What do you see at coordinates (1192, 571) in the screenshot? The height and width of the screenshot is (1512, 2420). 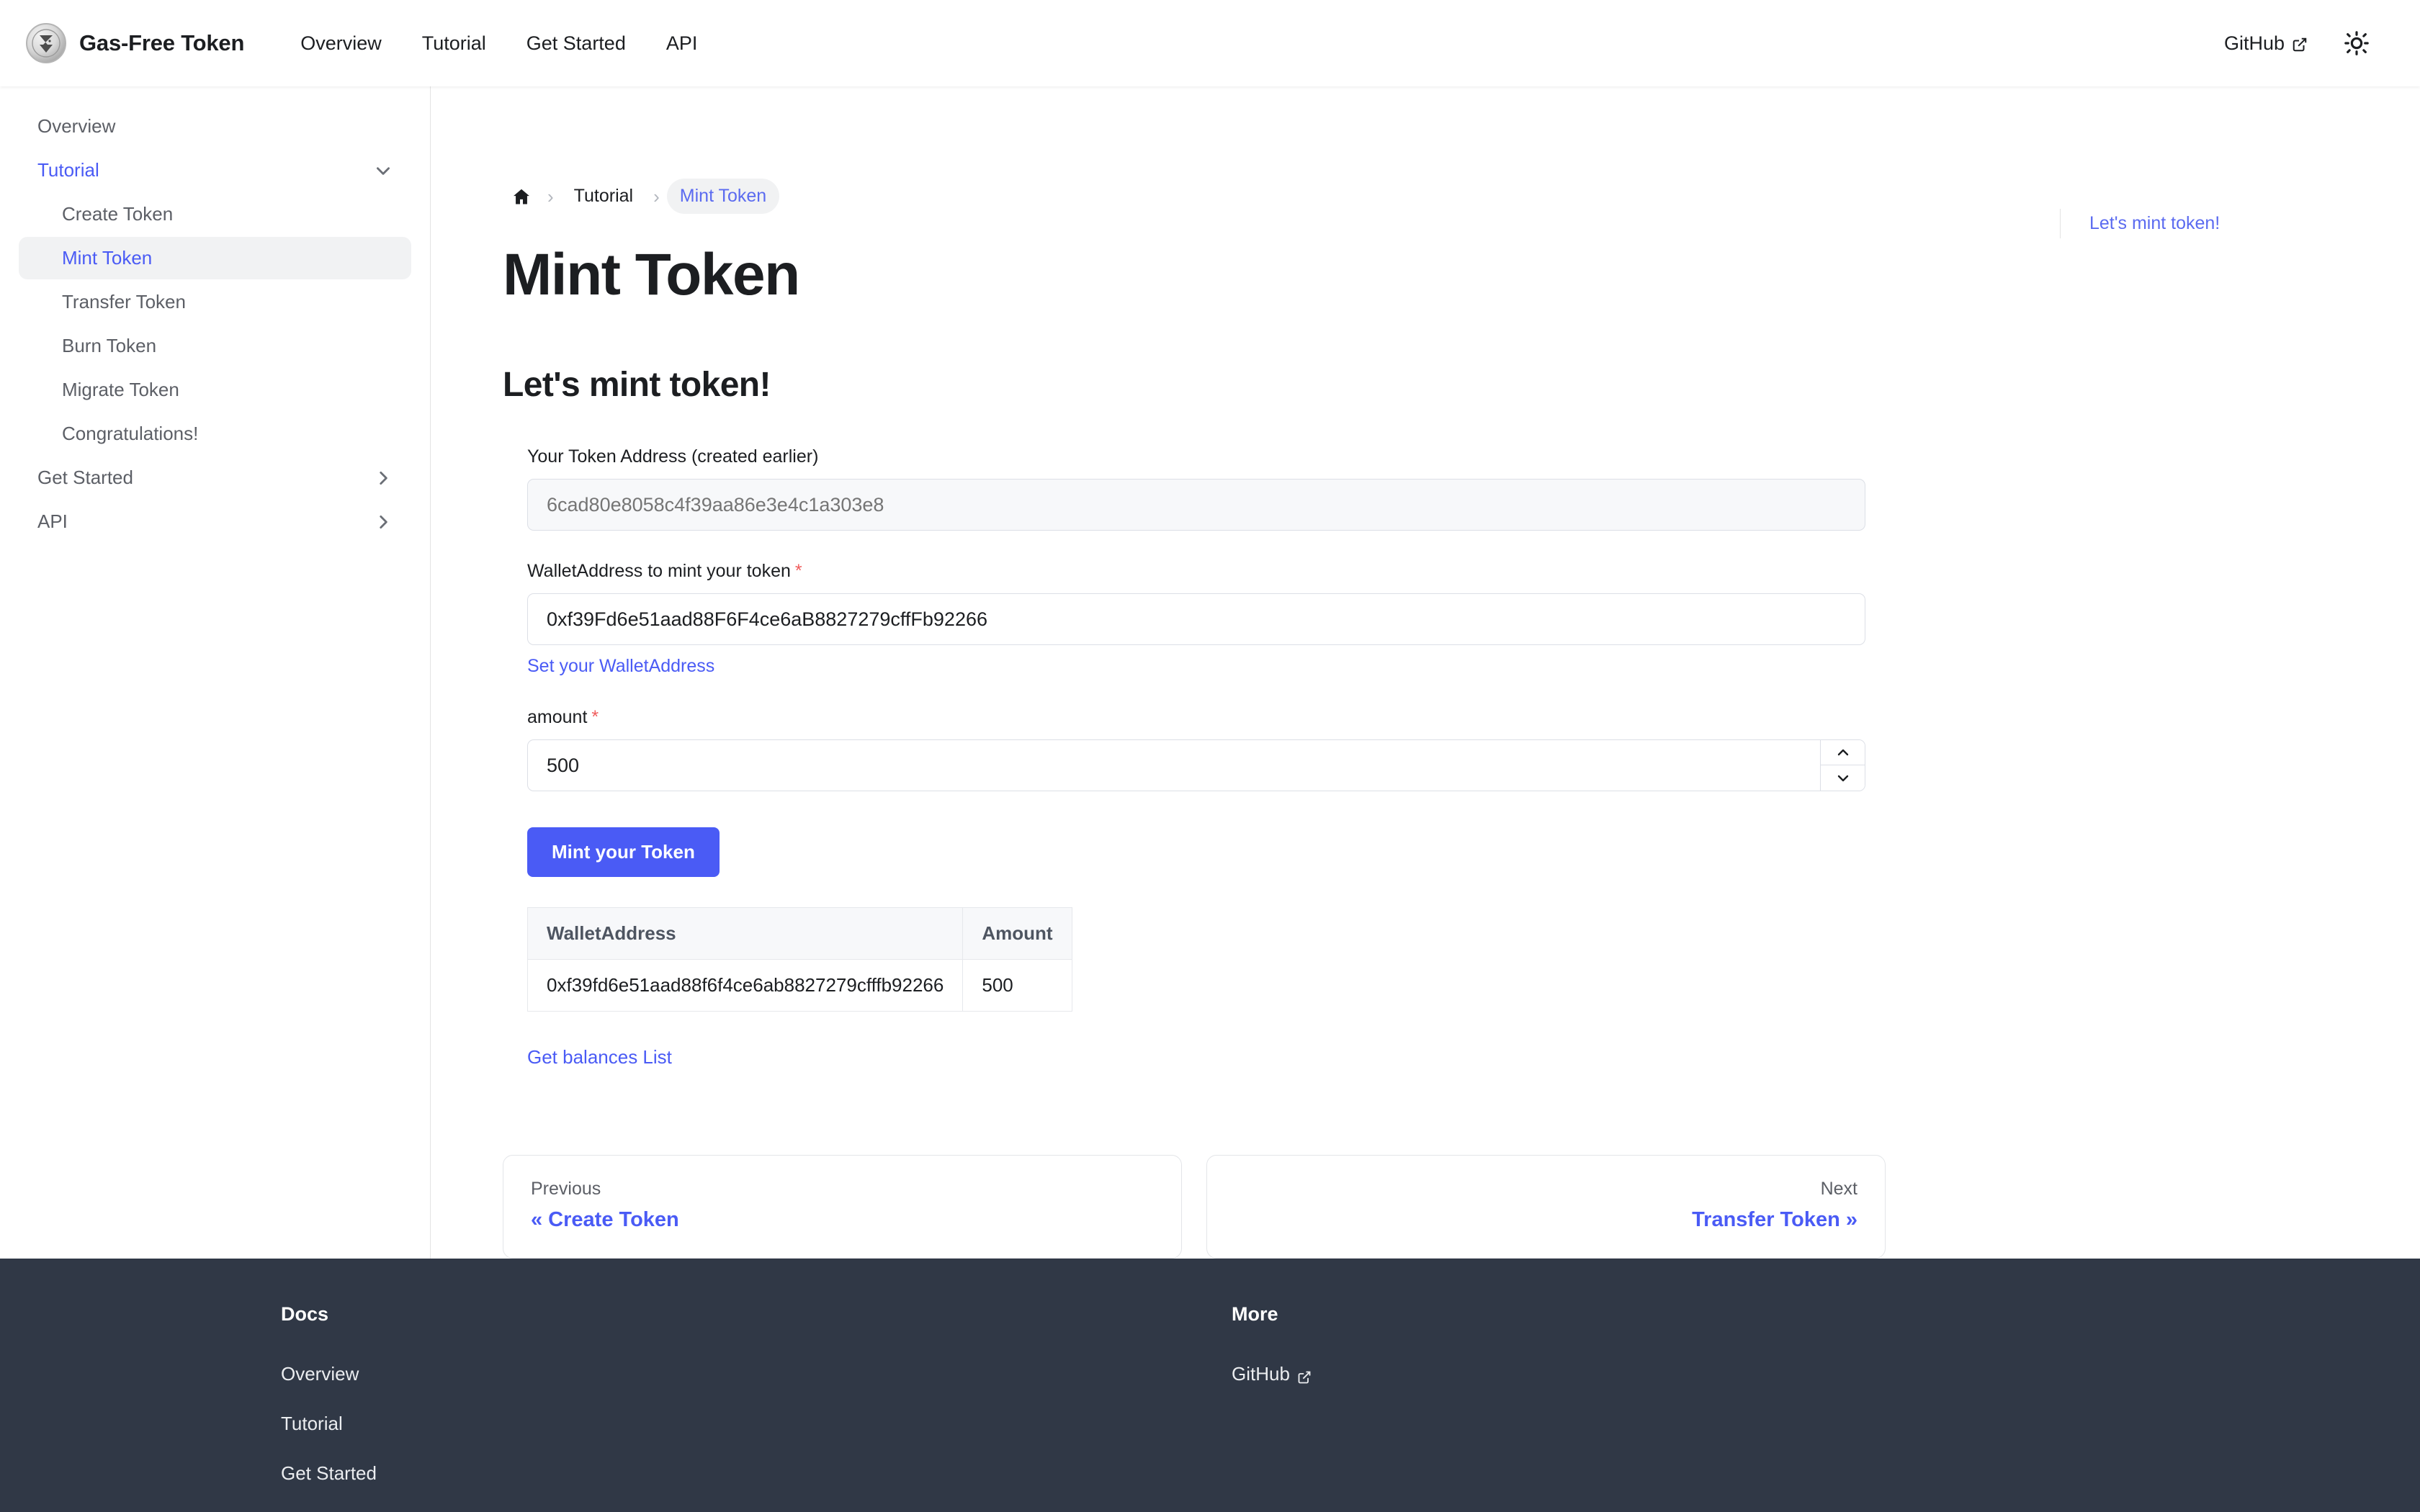 I see `wallet-address-label: WalletAddress to mint your token *` at bounding box center [1192, 571].